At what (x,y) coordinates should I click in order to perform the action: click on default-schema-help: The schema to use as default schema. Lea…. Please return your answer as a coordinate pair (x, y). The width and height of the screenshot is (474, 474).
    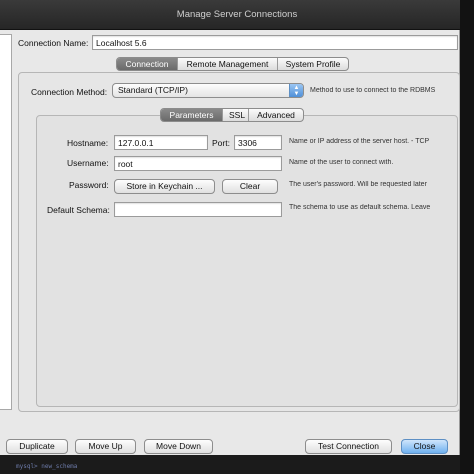
    Looking at the image, I should click on (360, 207).